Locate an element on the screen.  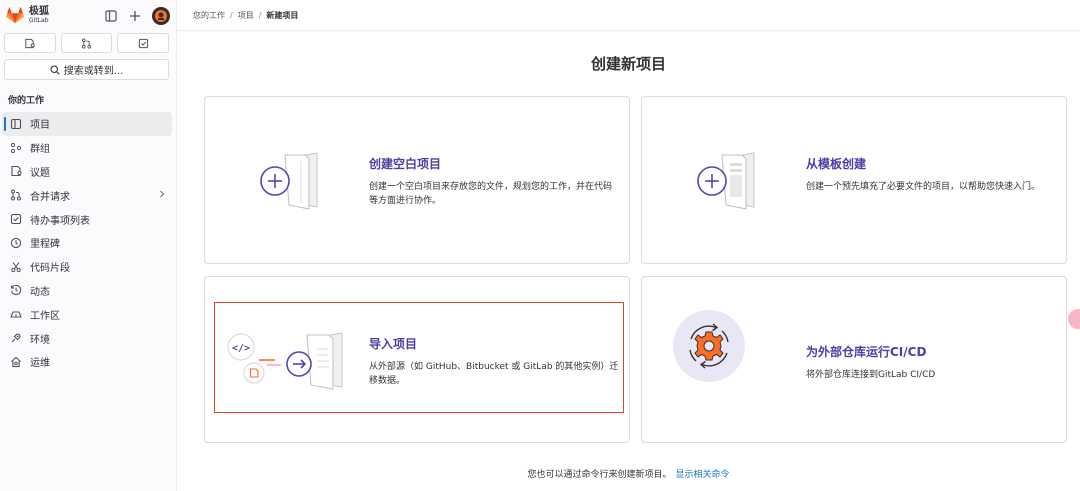
todos-counter-button is located at coordinates (143, 43).